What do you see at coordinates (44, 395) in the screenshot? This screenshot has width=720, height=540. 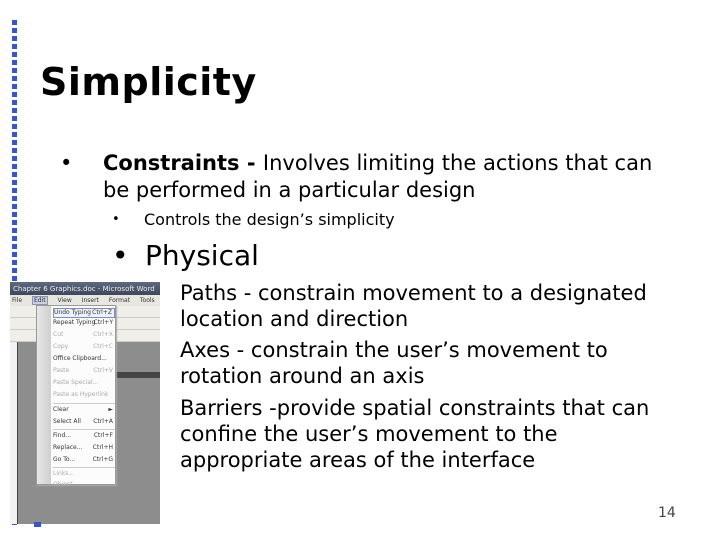 I see `menu-icon-strip` at bounding box center [44, 395].